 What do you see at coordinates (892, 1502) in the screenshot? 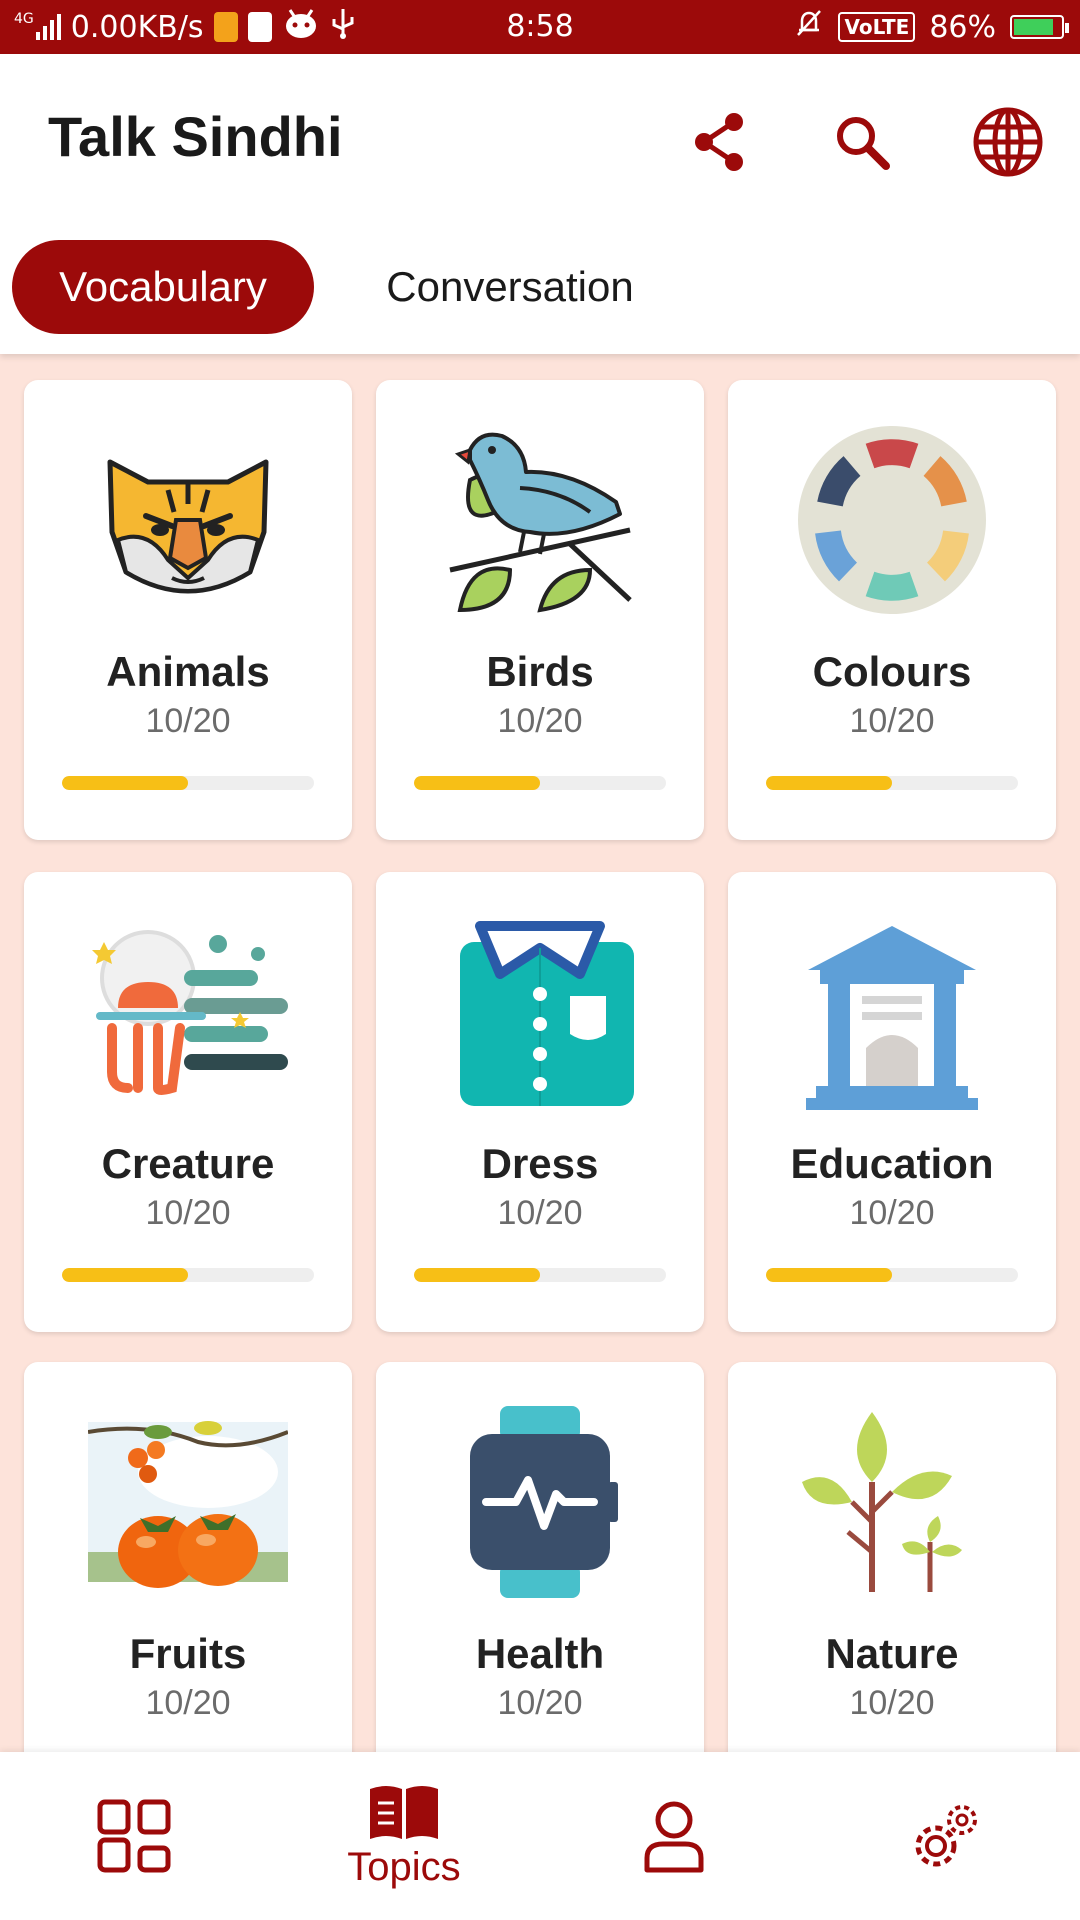
I see `plant-icon` at bounding box center [892, 1502].